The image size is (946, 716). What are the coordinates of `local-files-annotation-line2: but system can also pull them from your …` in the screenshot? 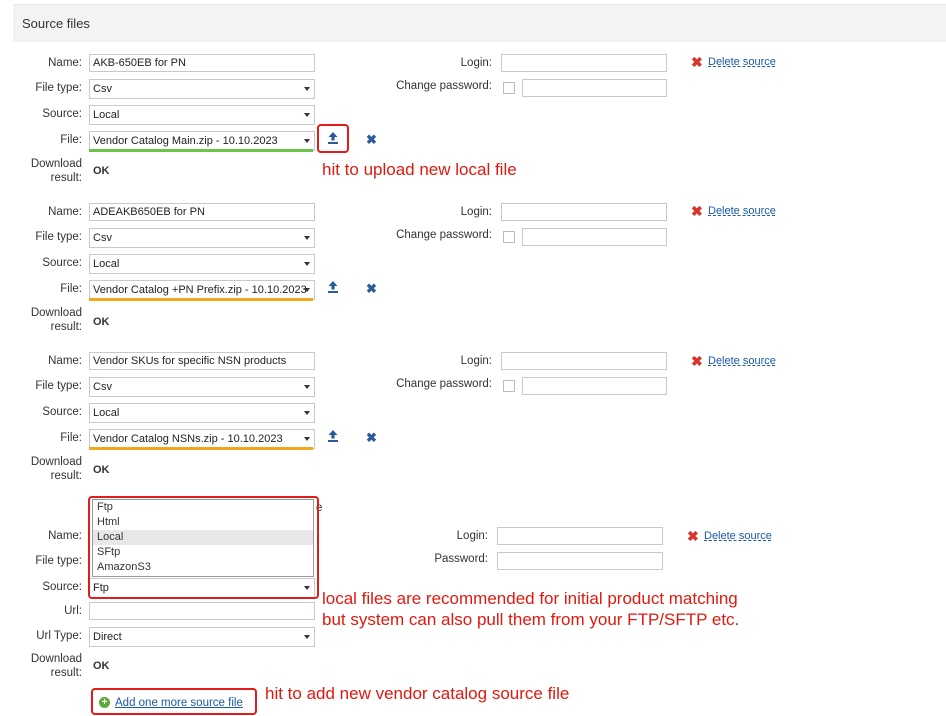 It's located at (531, 619).